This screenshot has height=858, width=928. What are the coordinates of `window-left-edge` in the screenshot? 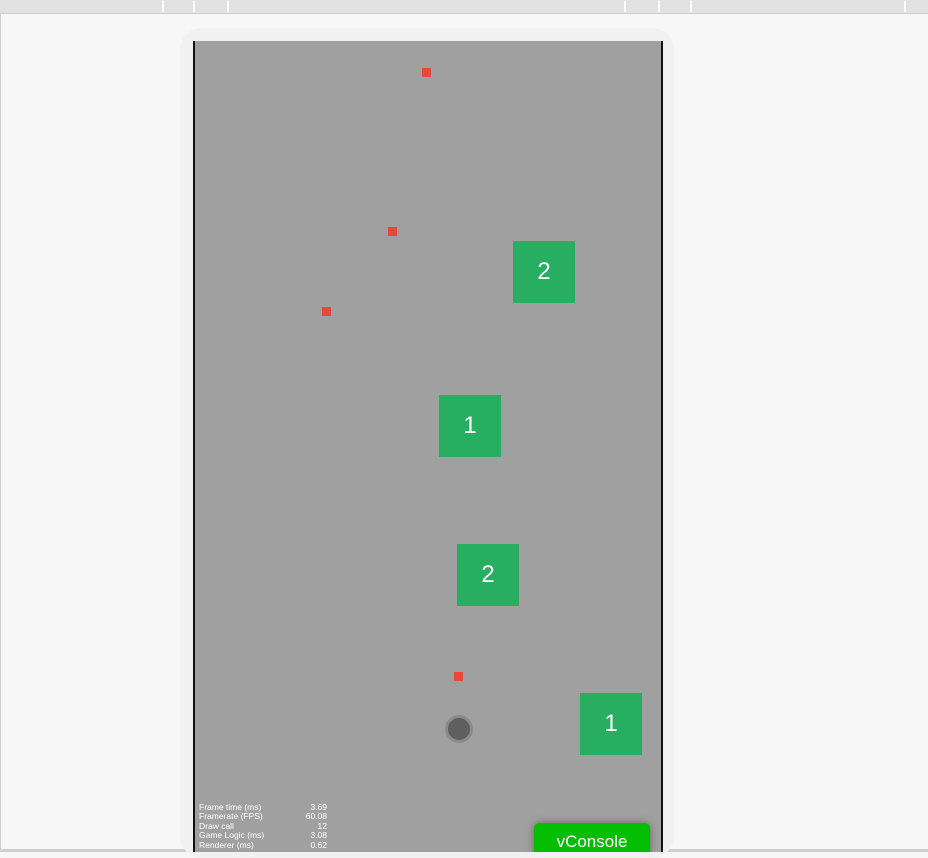 It's located at (0, 432).